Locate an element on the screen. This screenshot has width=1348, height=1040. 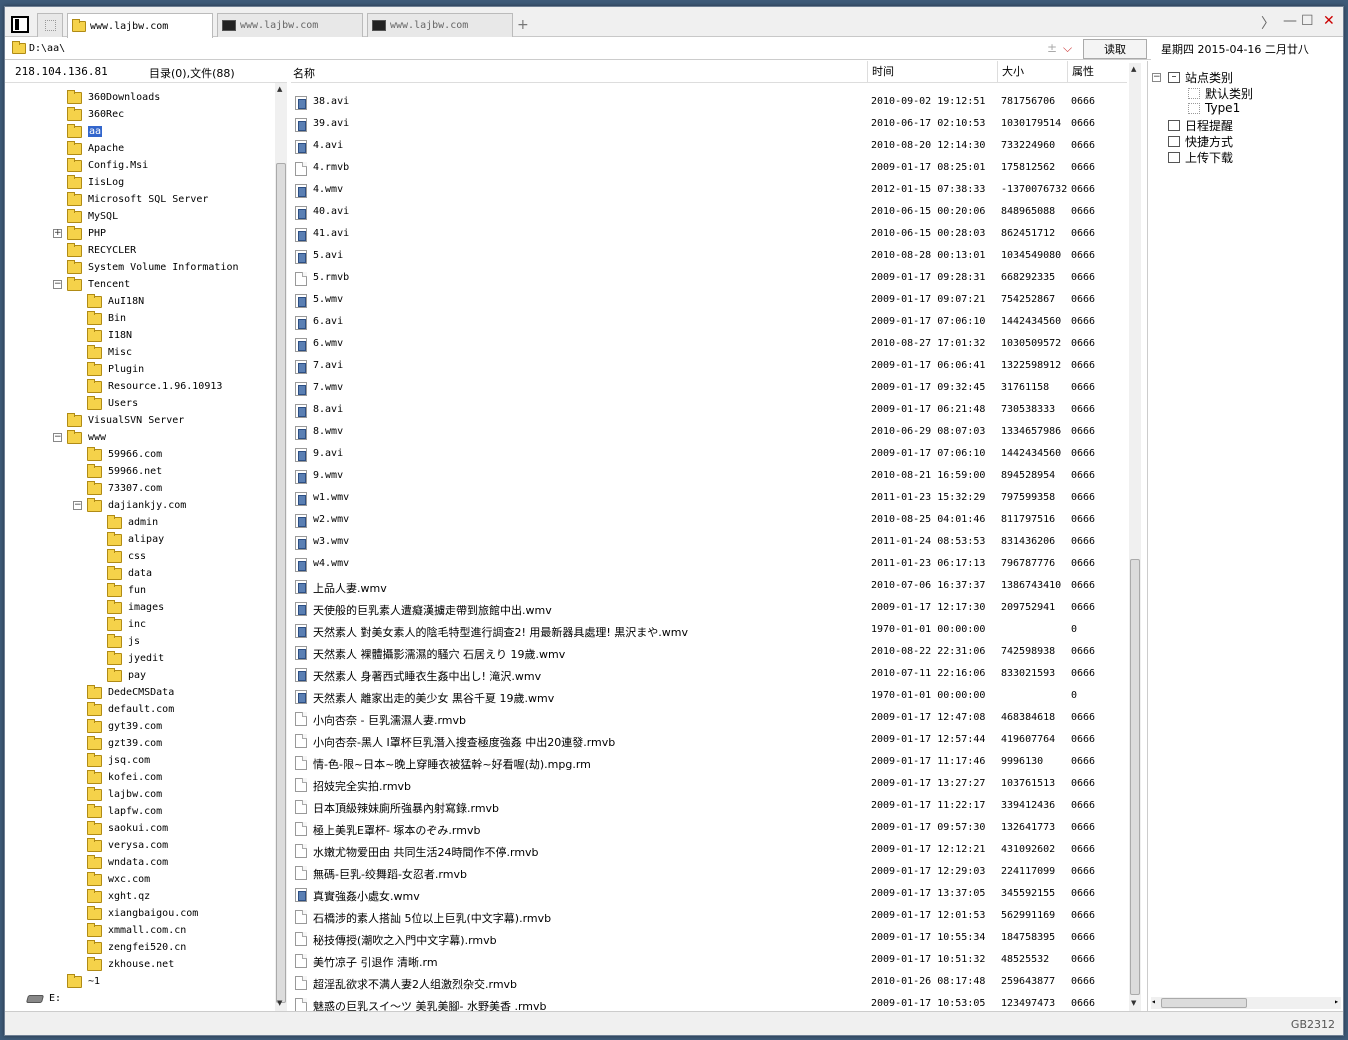
tree-item: DedeCMSData is located at coordinates (130, 692).